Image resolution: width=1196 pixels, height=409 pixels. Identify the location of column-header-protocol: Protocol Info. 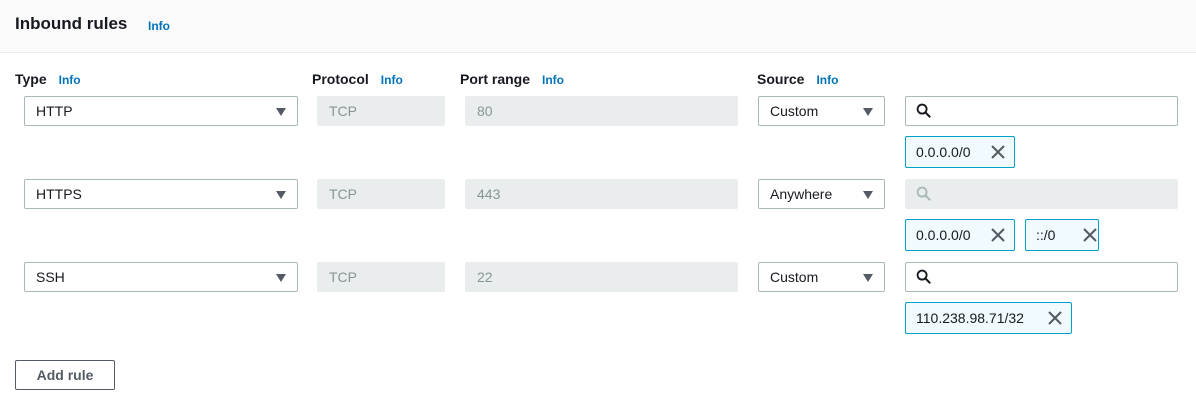
(357, 79).